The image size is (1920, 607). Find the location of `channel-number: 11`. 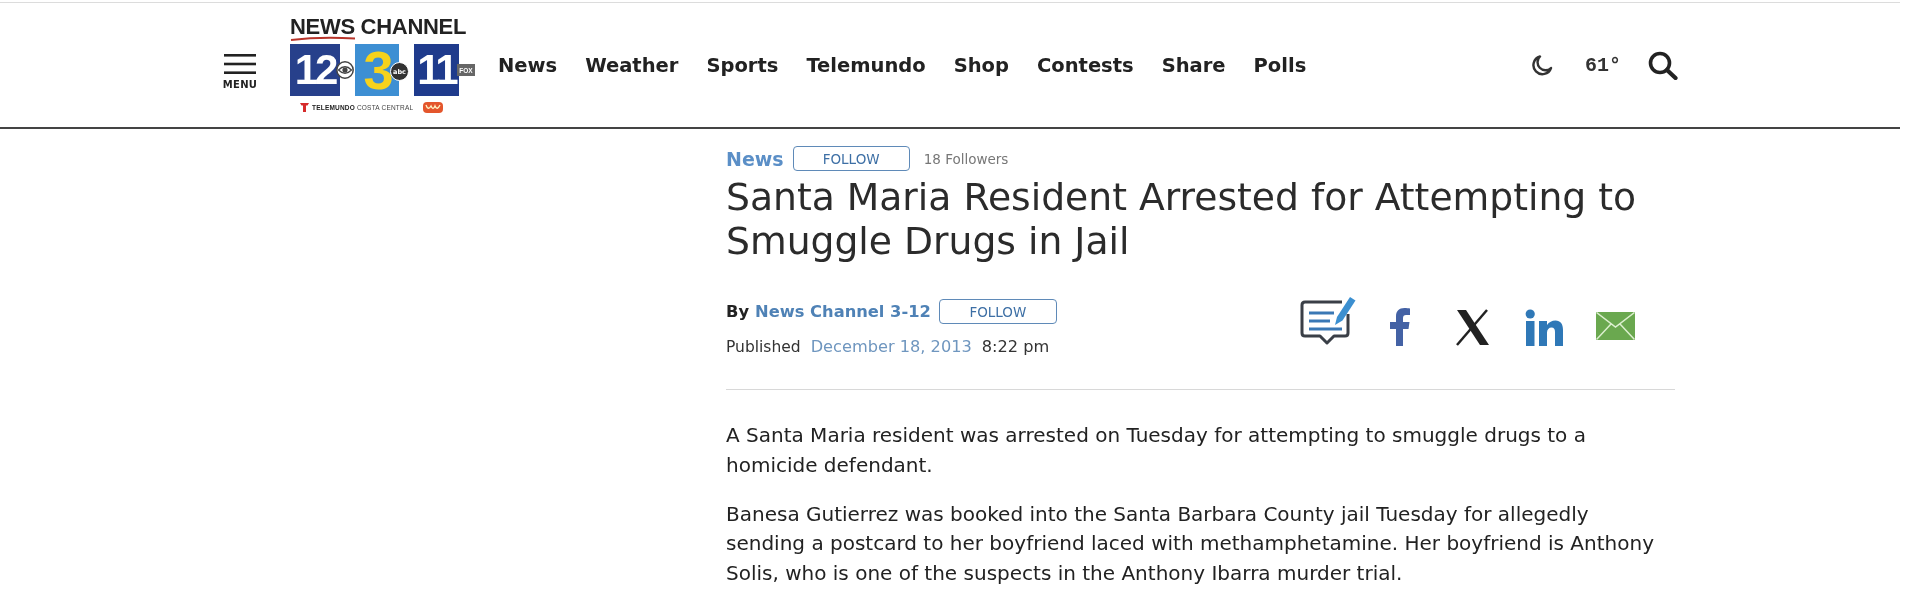

channel-number: 11 is located at coordinates (436, 70).